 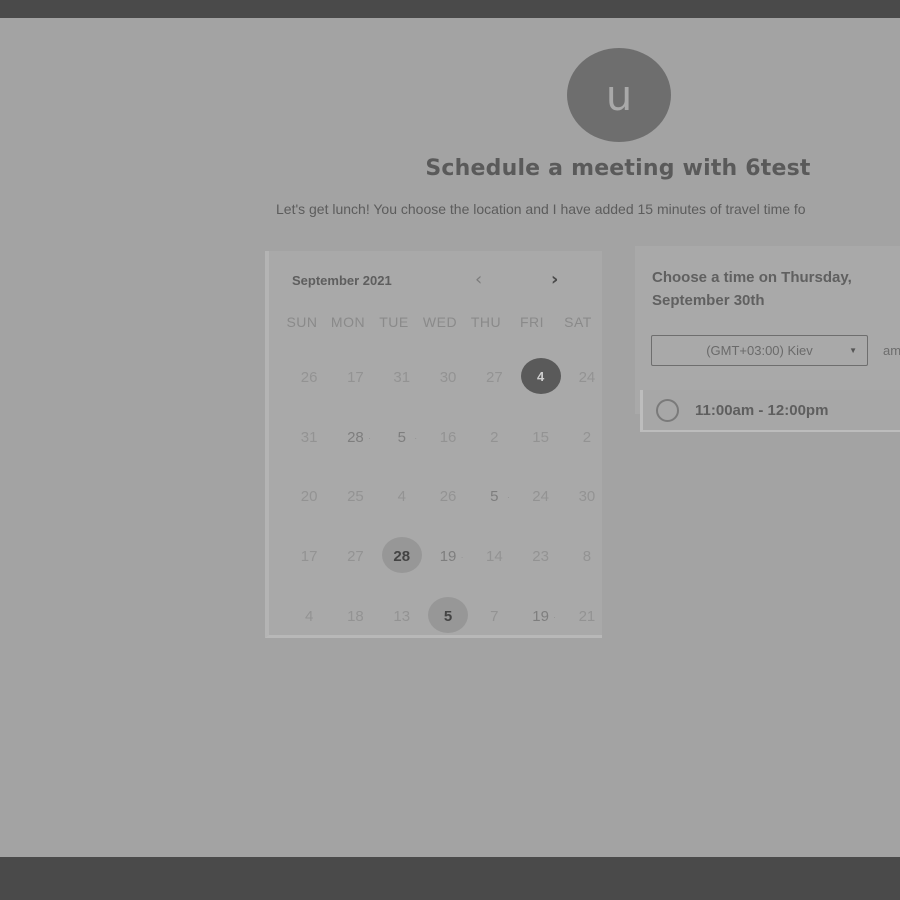 I want to click on month-label: September 2021, so click(x=342, y=280).